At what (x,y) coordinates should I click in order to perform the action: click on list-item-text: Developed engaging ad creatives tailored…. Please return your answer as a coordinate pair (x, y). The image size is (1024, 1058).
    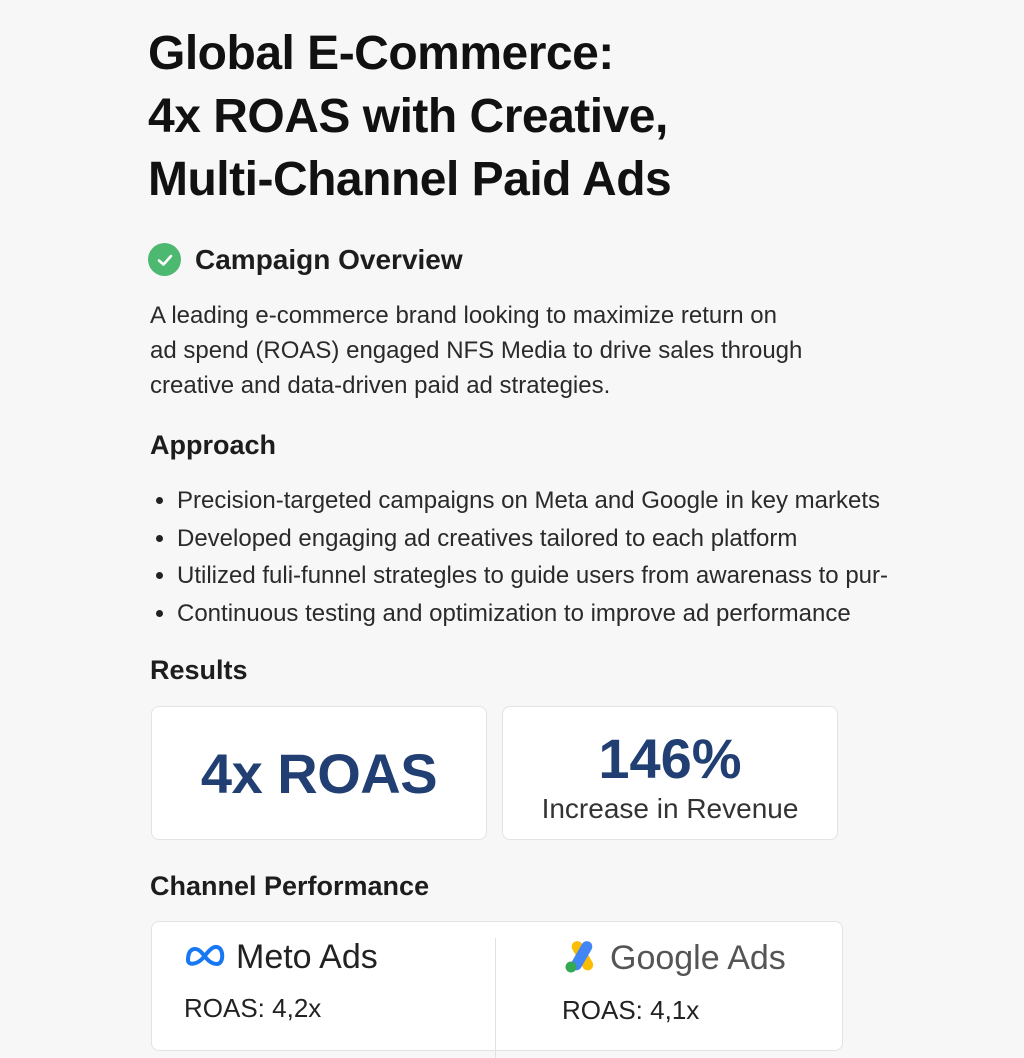
    Looking at the image, I should click on (487, 538).